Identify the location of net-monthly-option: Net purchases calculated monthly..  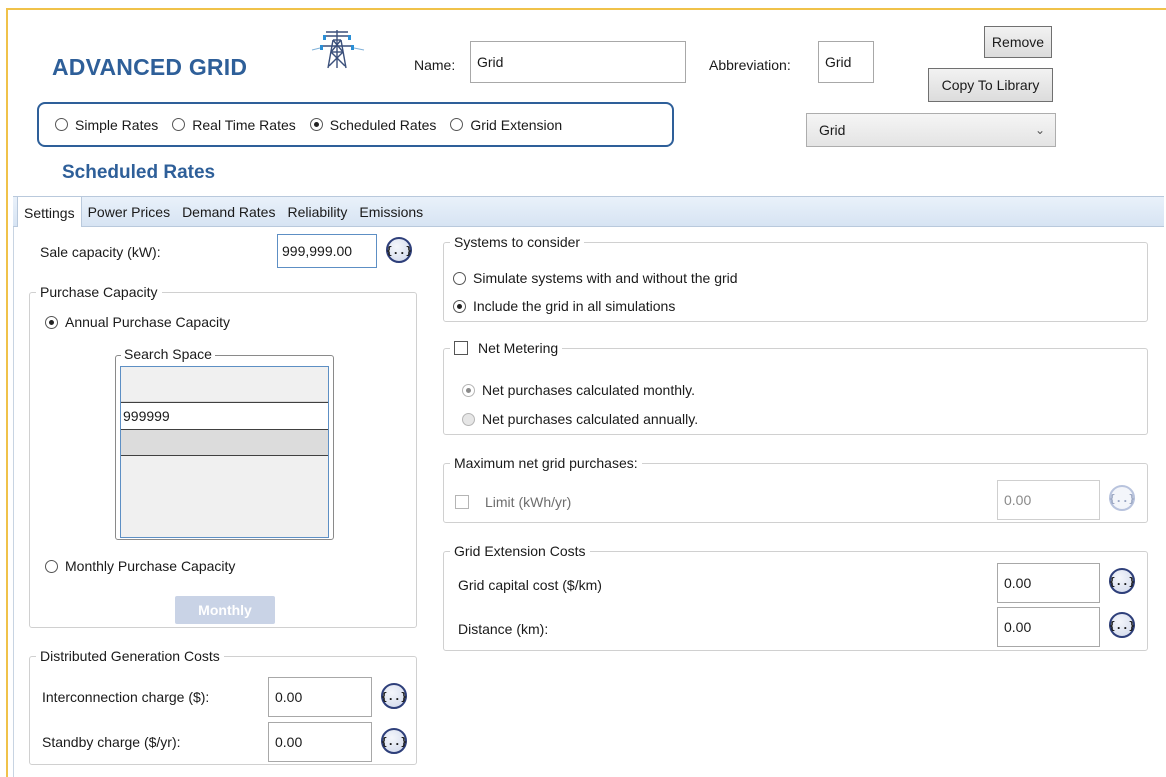
(578, 390).